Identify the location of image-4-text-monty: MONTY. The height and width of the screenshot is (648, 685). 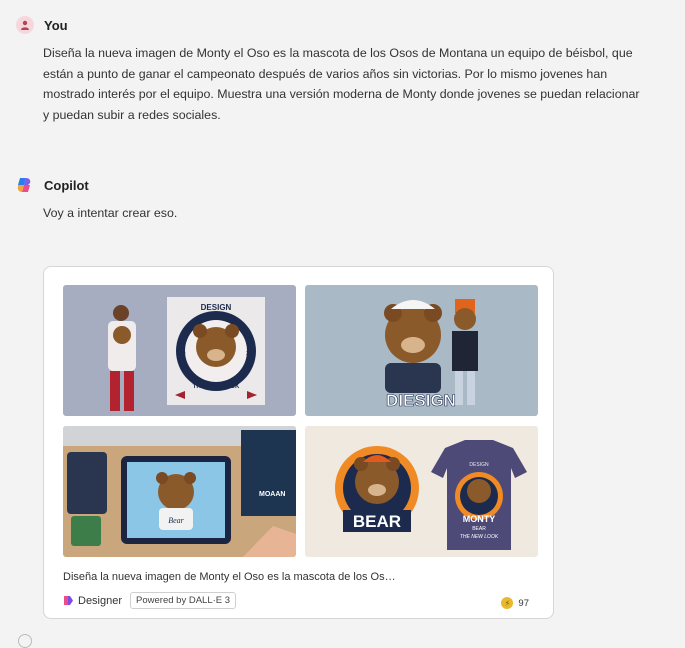
(479, 519).